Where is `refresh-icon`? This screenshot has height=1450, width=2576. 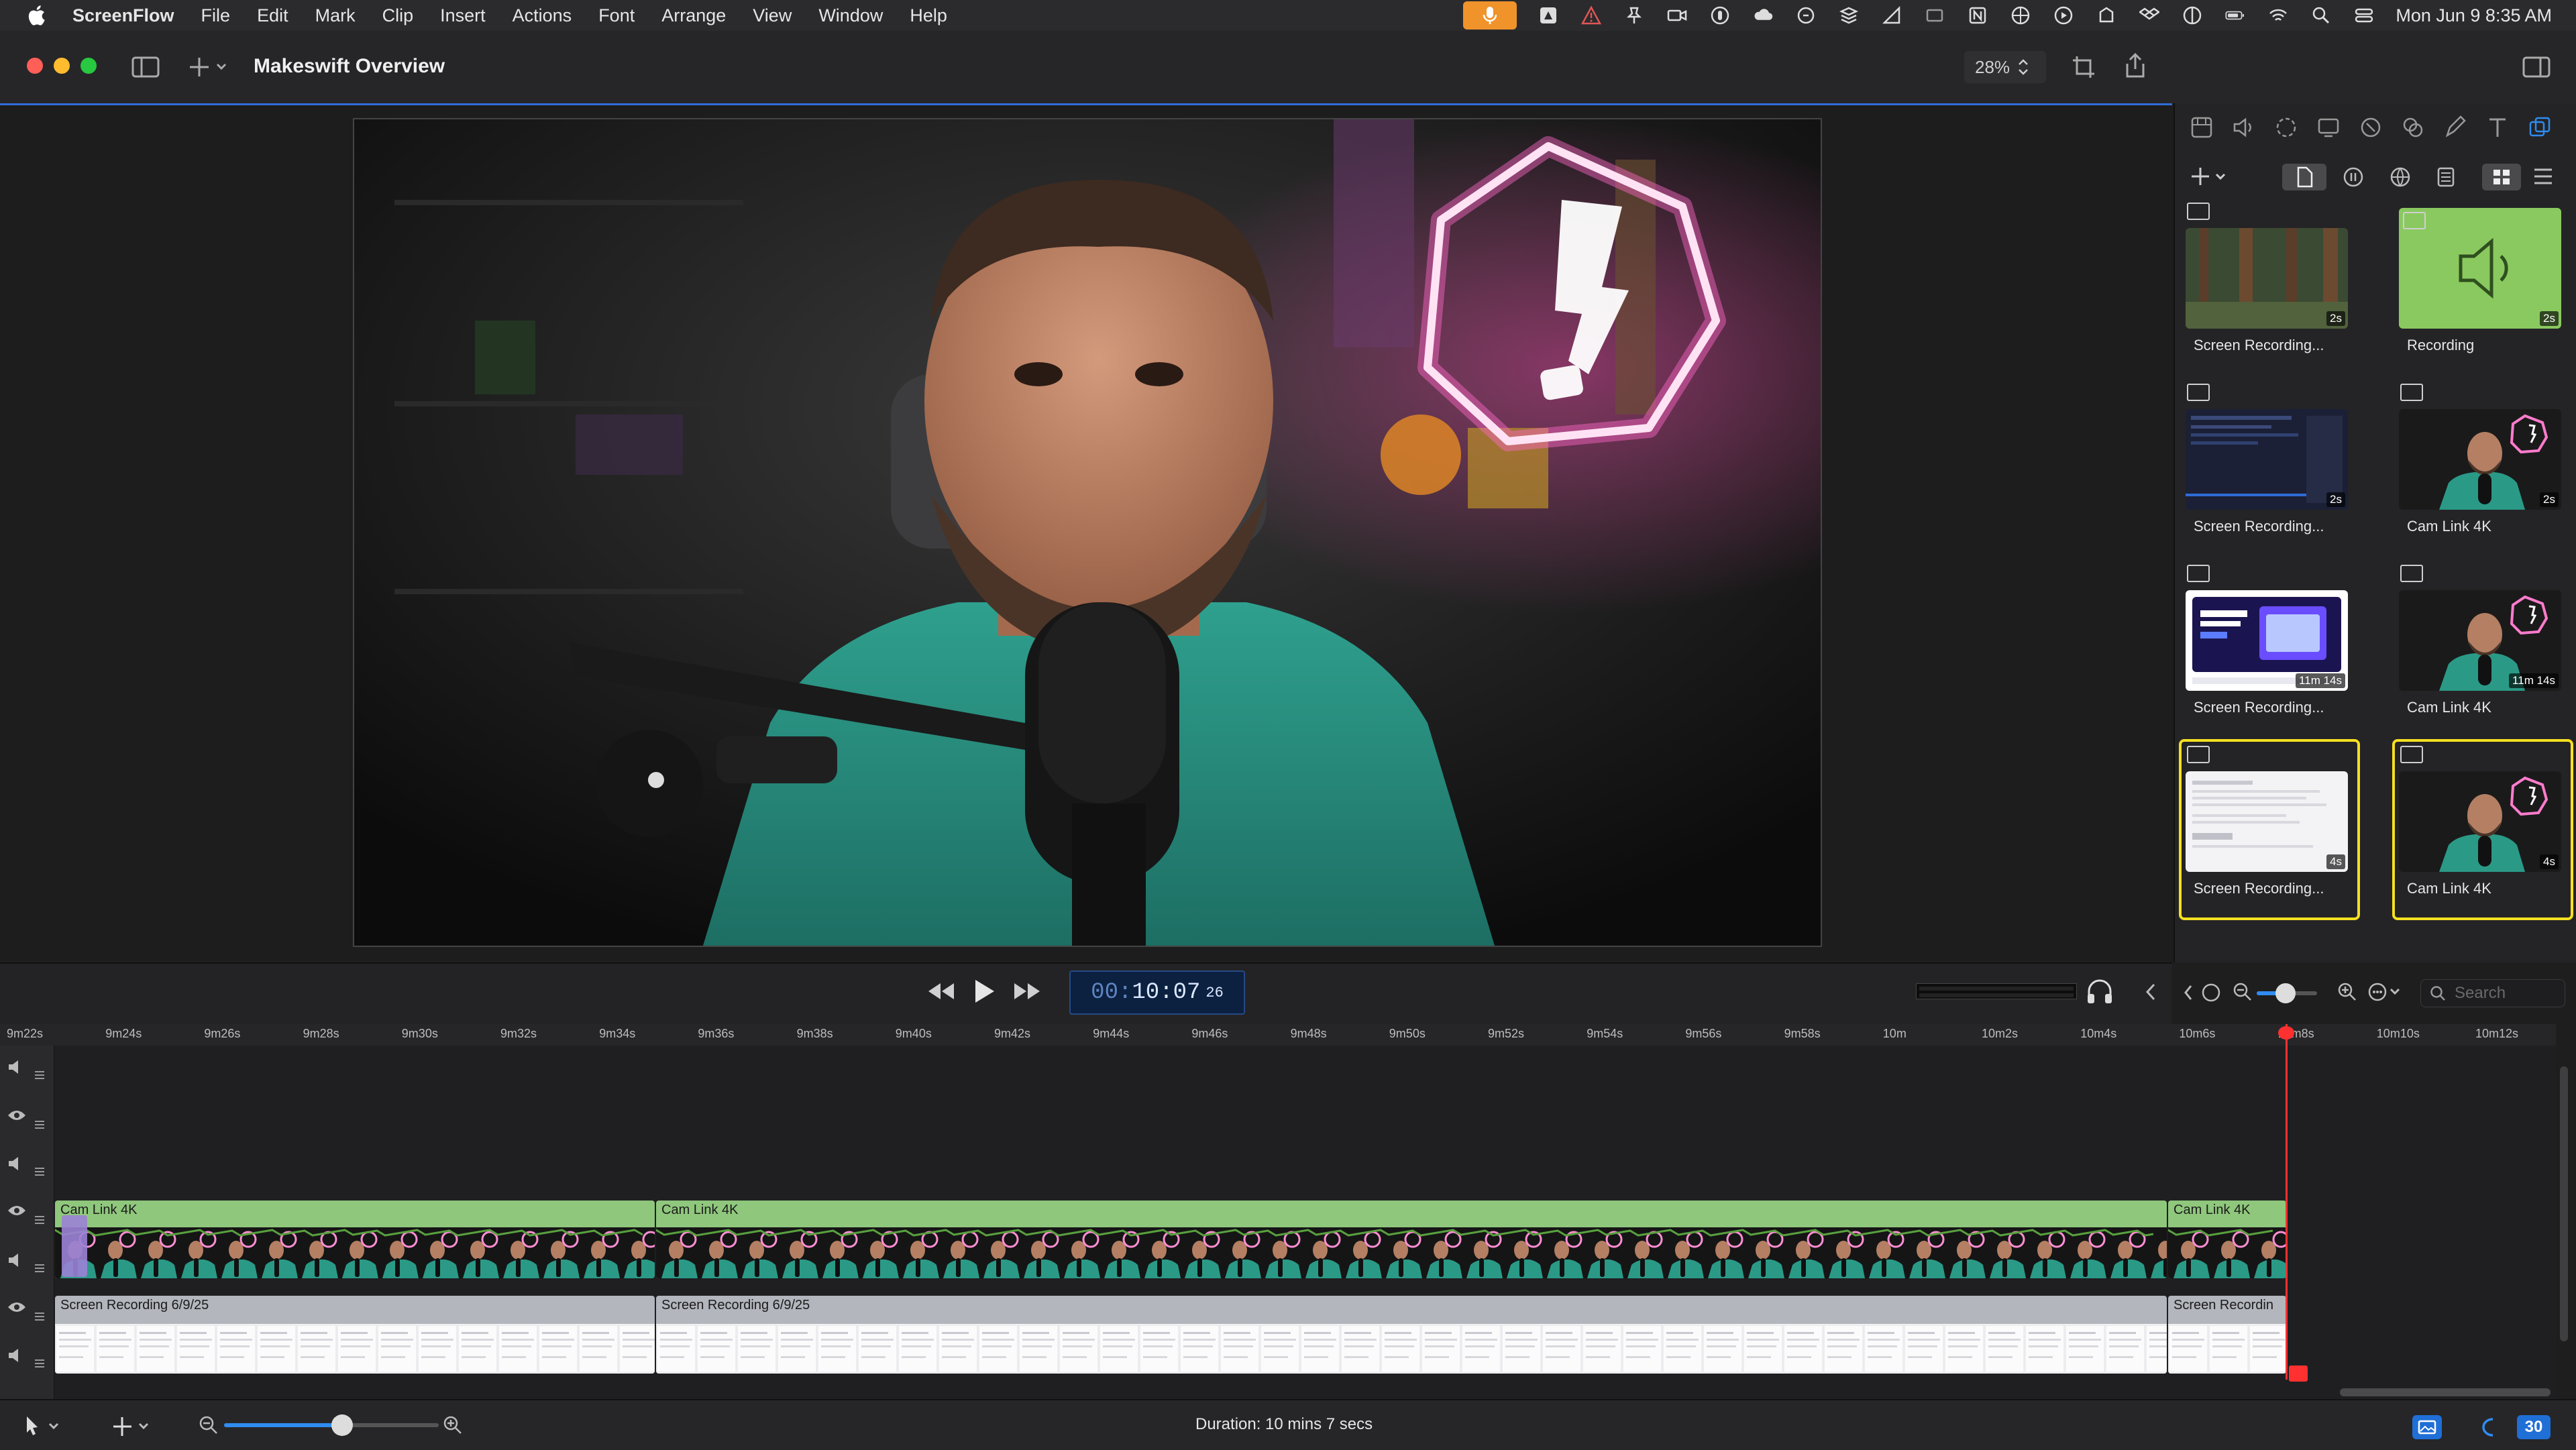 refresh-icon is located at coordinates (1805, 15).